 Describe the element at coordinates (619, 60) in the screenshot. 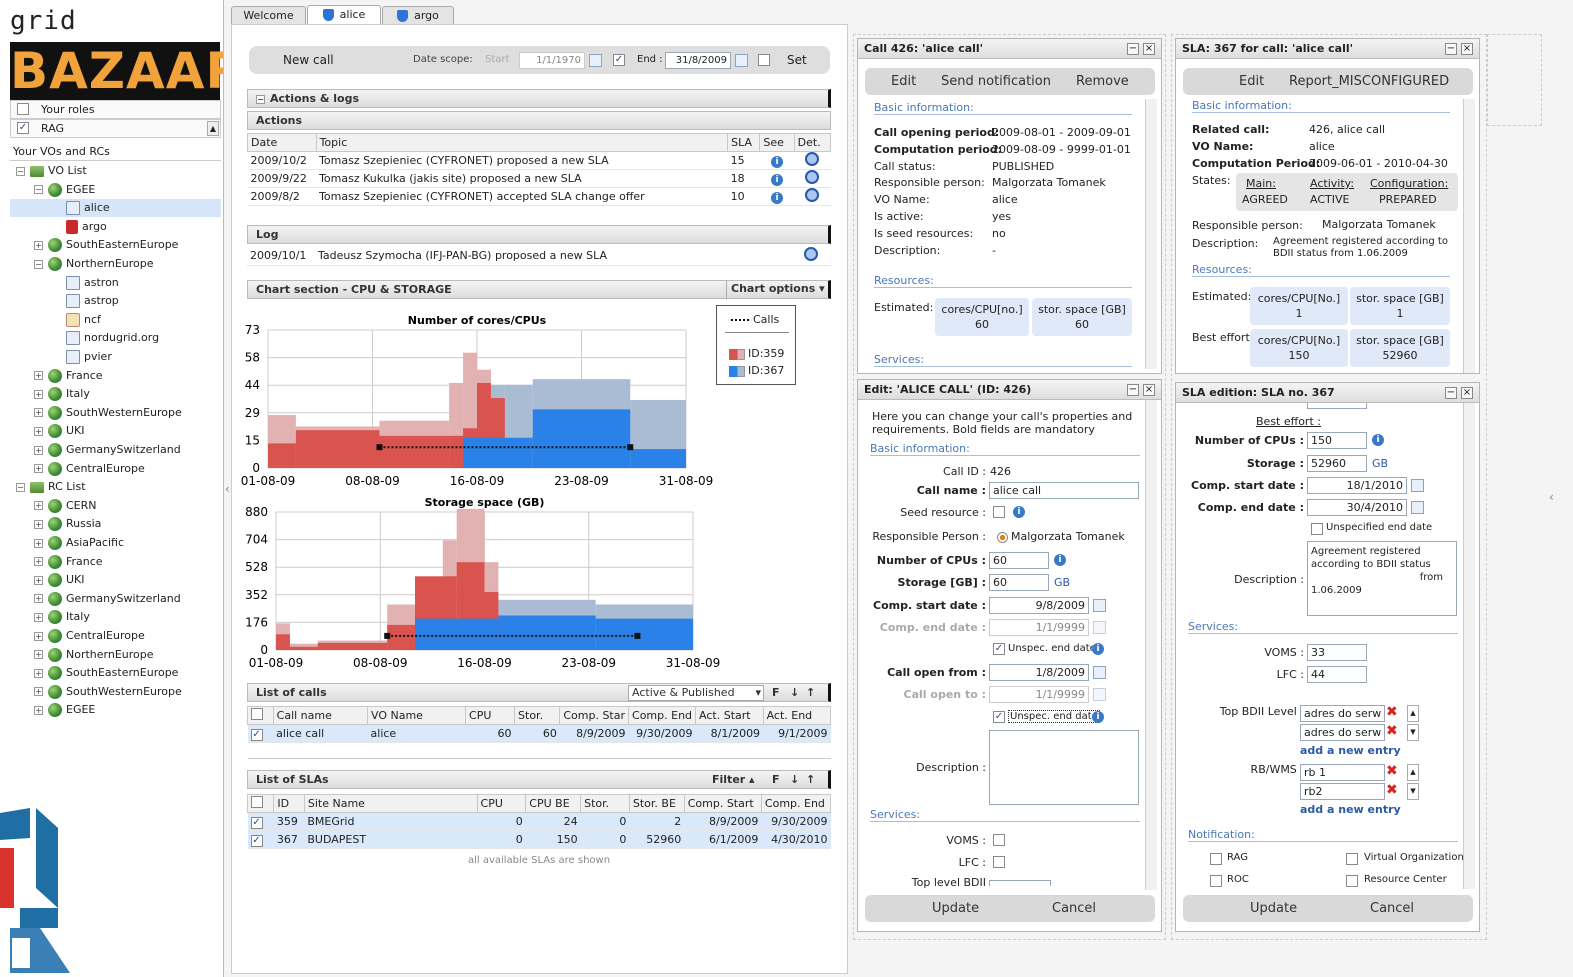

I see `end-checkbox: ✓` at that location.